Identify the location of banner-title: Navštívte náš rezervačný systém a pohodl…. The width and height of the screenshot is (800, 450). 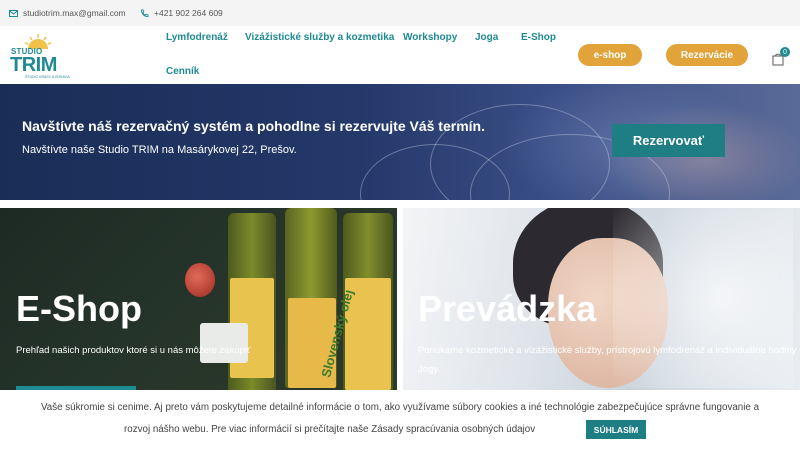
(253, 126).